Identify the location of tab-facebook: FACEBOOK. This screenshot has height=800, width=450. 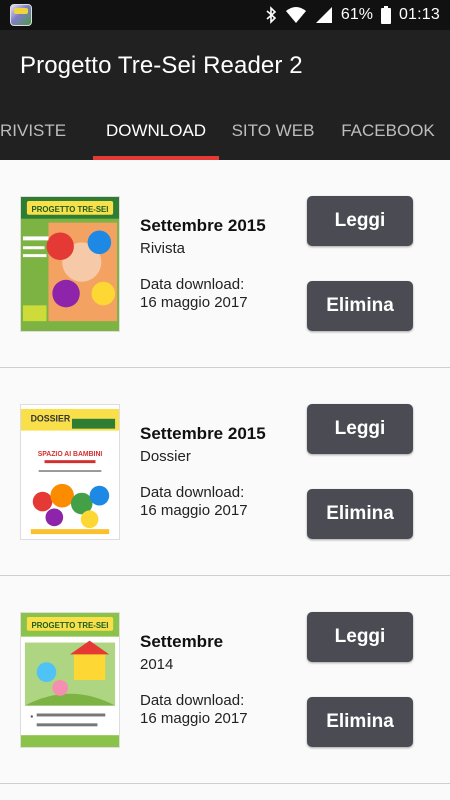
(388, 136).